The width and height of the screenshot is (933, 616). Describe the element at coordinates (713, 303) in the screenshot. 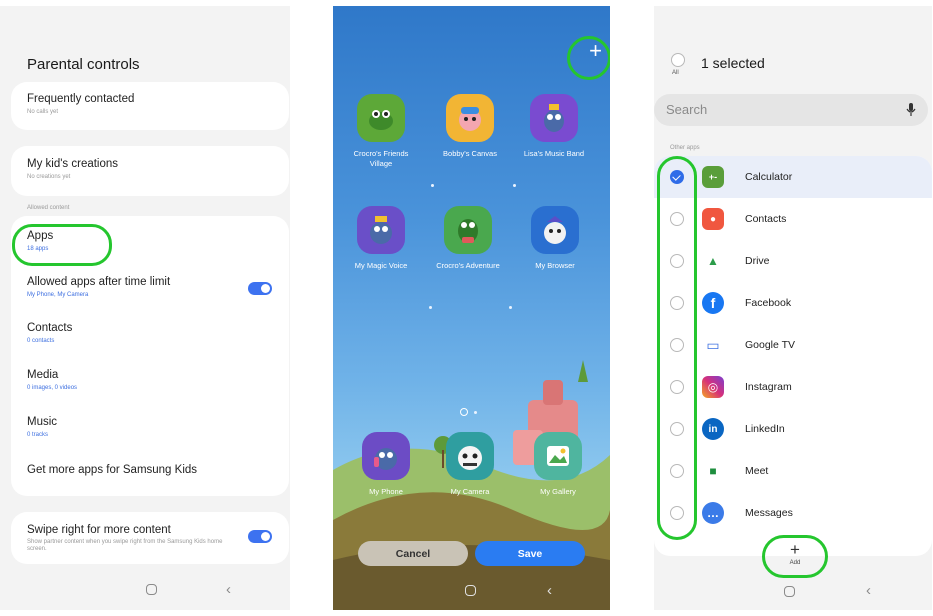

I see `facebook-icon: f` at that location.